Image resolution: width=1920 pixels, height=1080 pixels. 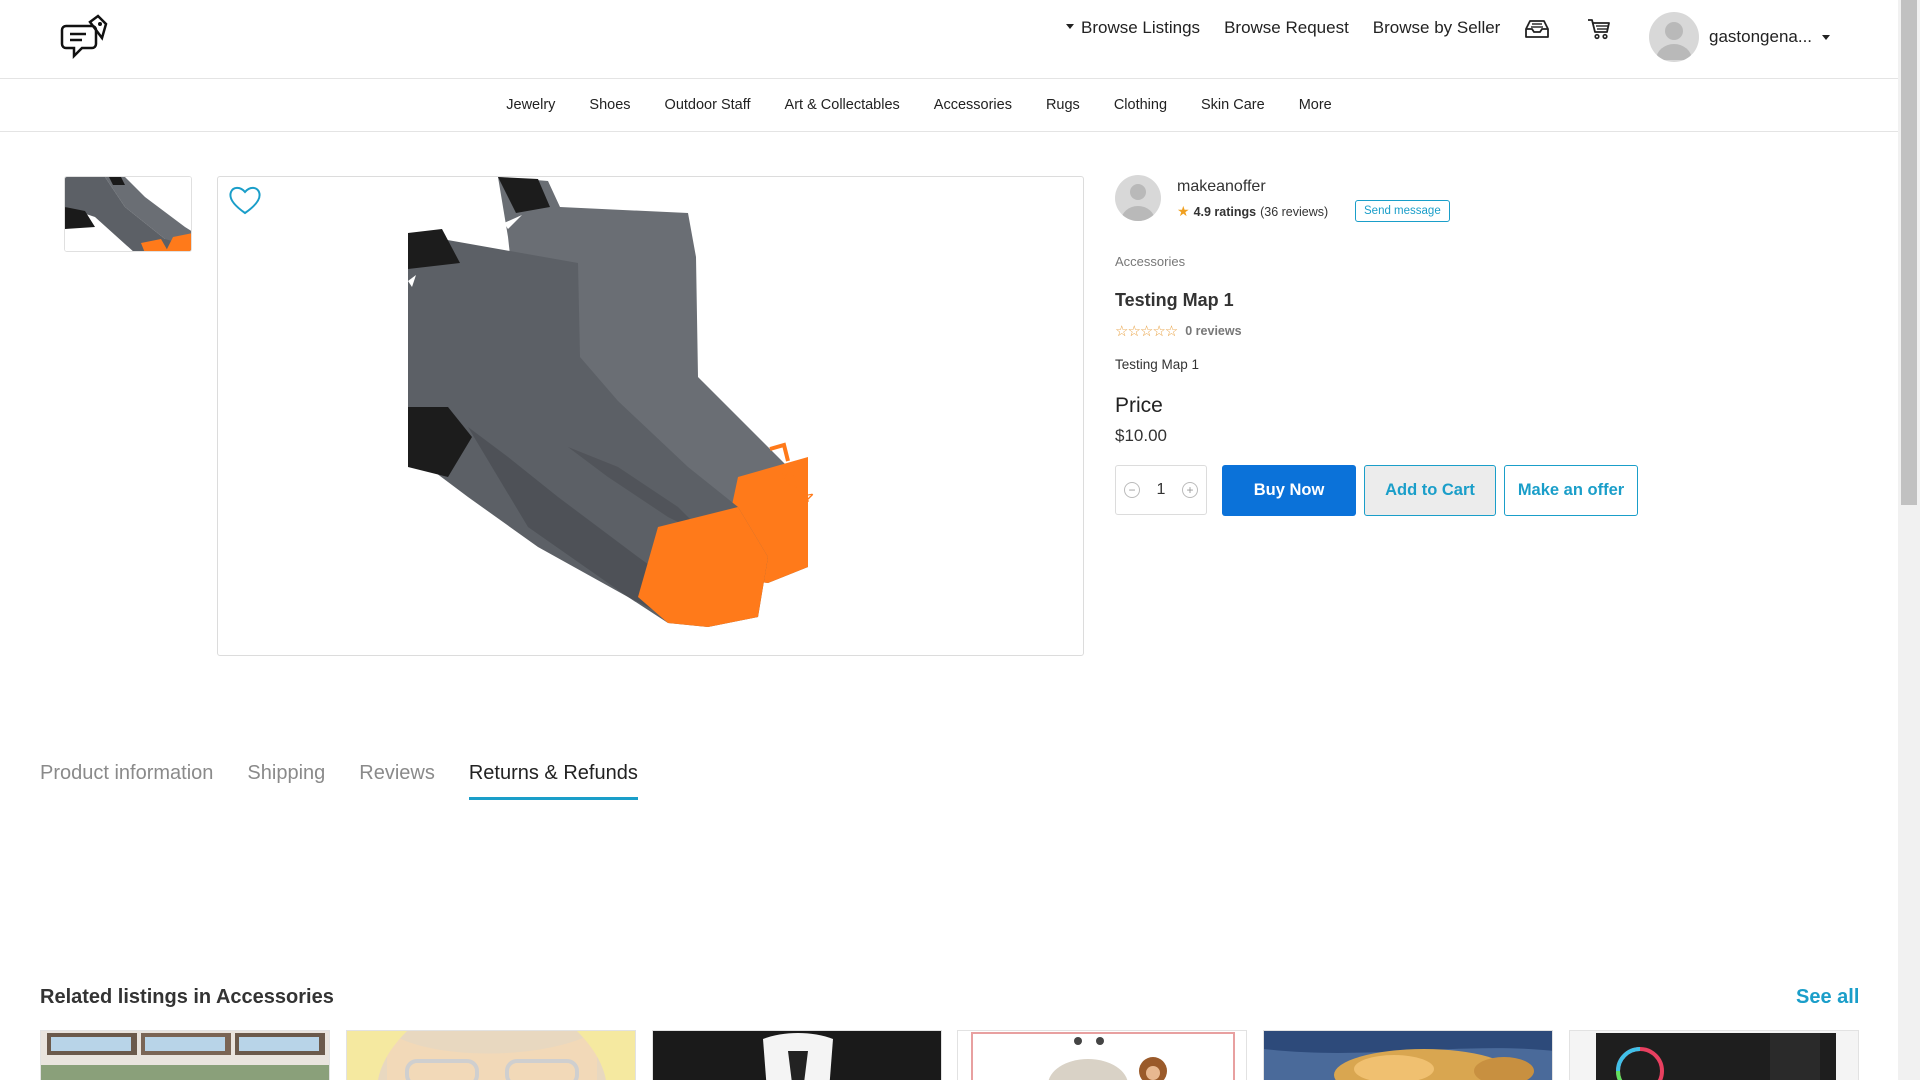 I want to click on minus-icon: −, so click(x=1132, y=490).